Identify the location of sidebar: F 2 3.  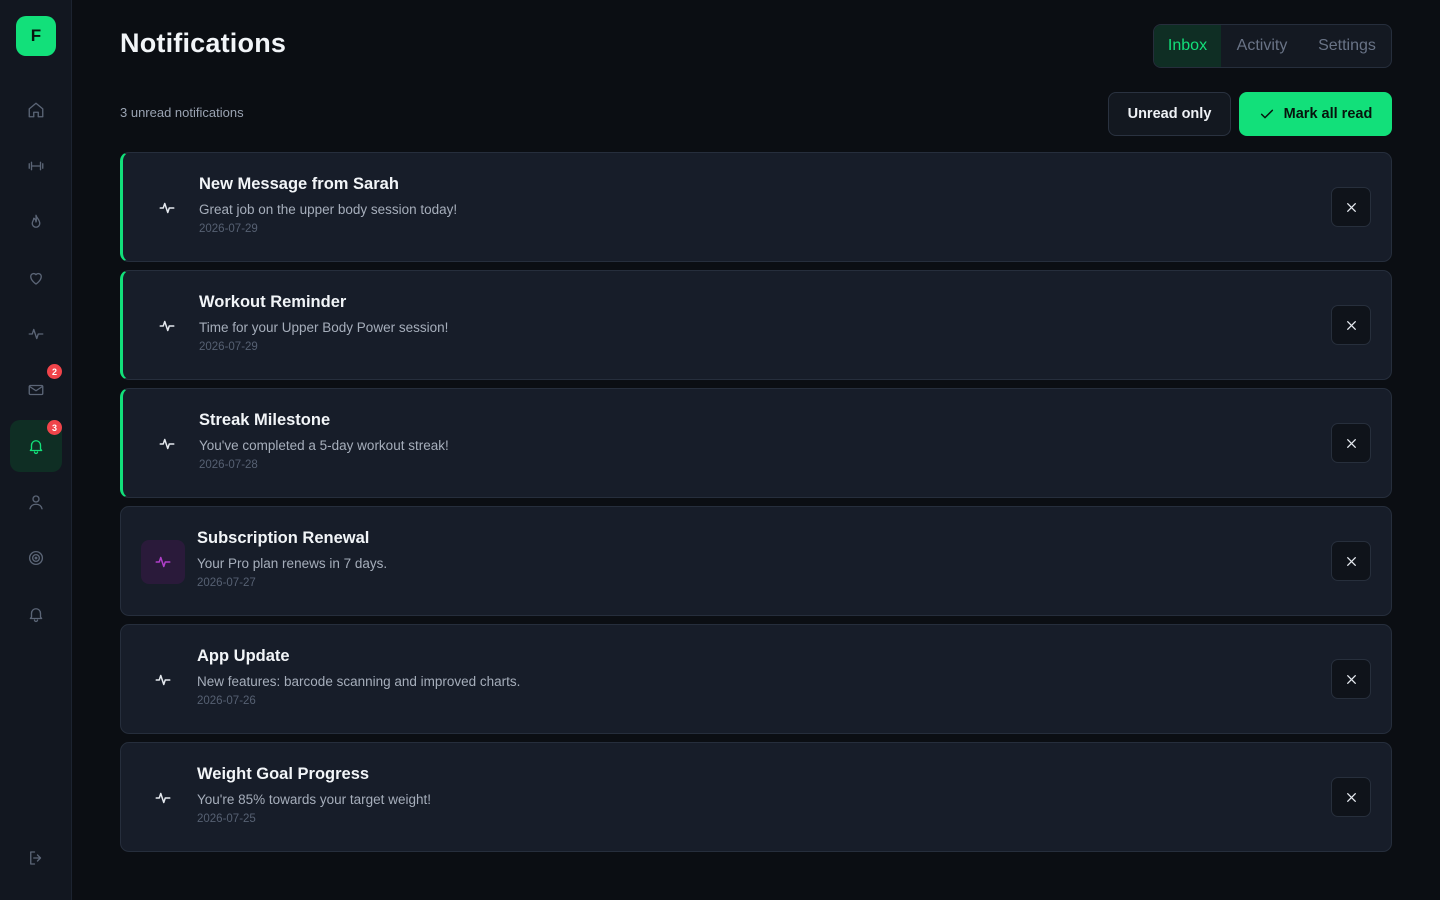
(36, 450).